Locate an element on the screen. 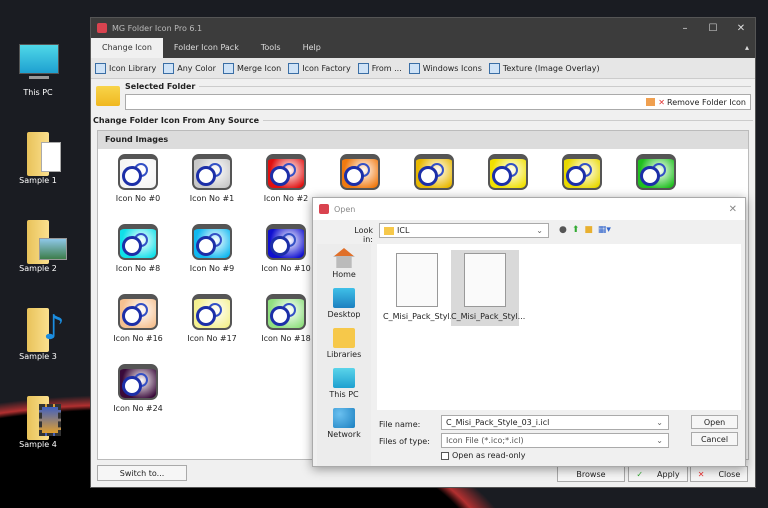 The width and height of the screenshot is (768, 508). found-image-item: Icon No #18 is located at coordinates (286, 318).